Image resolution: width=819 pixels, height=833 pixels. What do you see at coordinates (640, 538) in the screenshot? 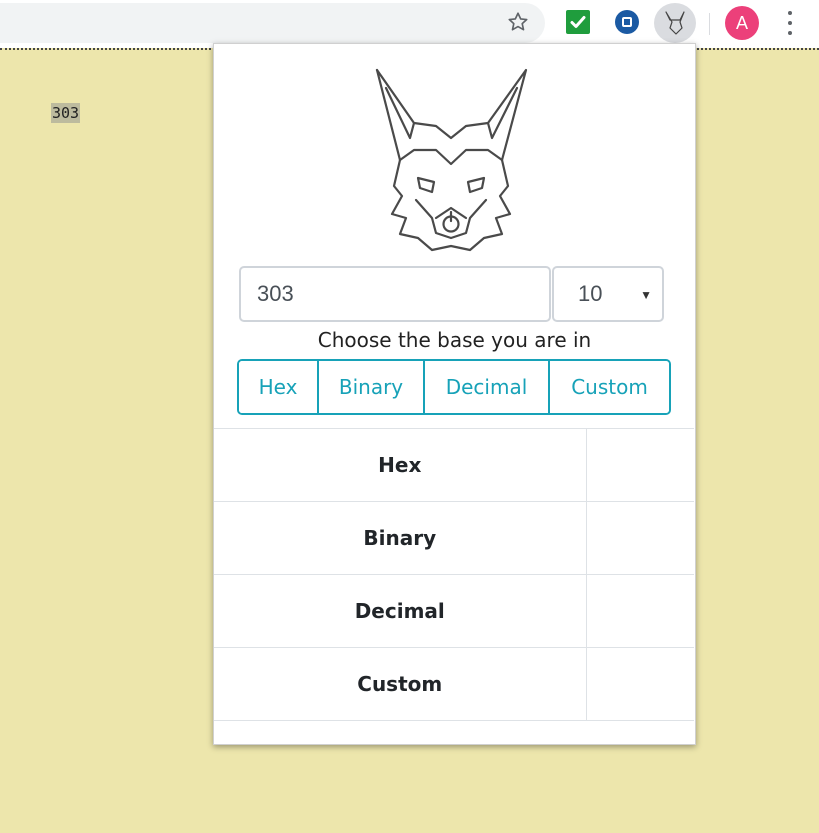
I see `binary-result-value` at bounding box center [640, 538].